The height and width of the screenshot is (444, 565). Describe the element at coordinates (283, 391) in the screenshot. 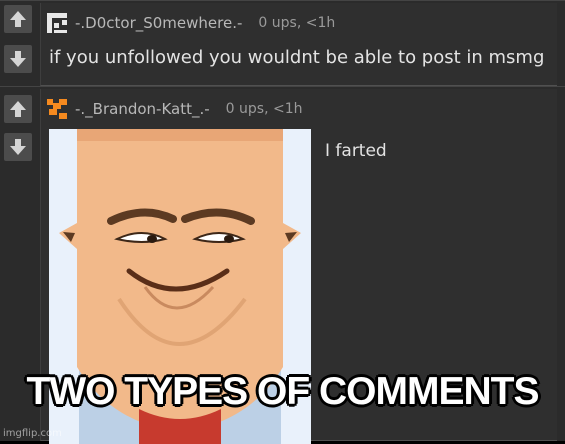

I see `meme-caption: TWO TYPES OF COMMENTS` at that location.